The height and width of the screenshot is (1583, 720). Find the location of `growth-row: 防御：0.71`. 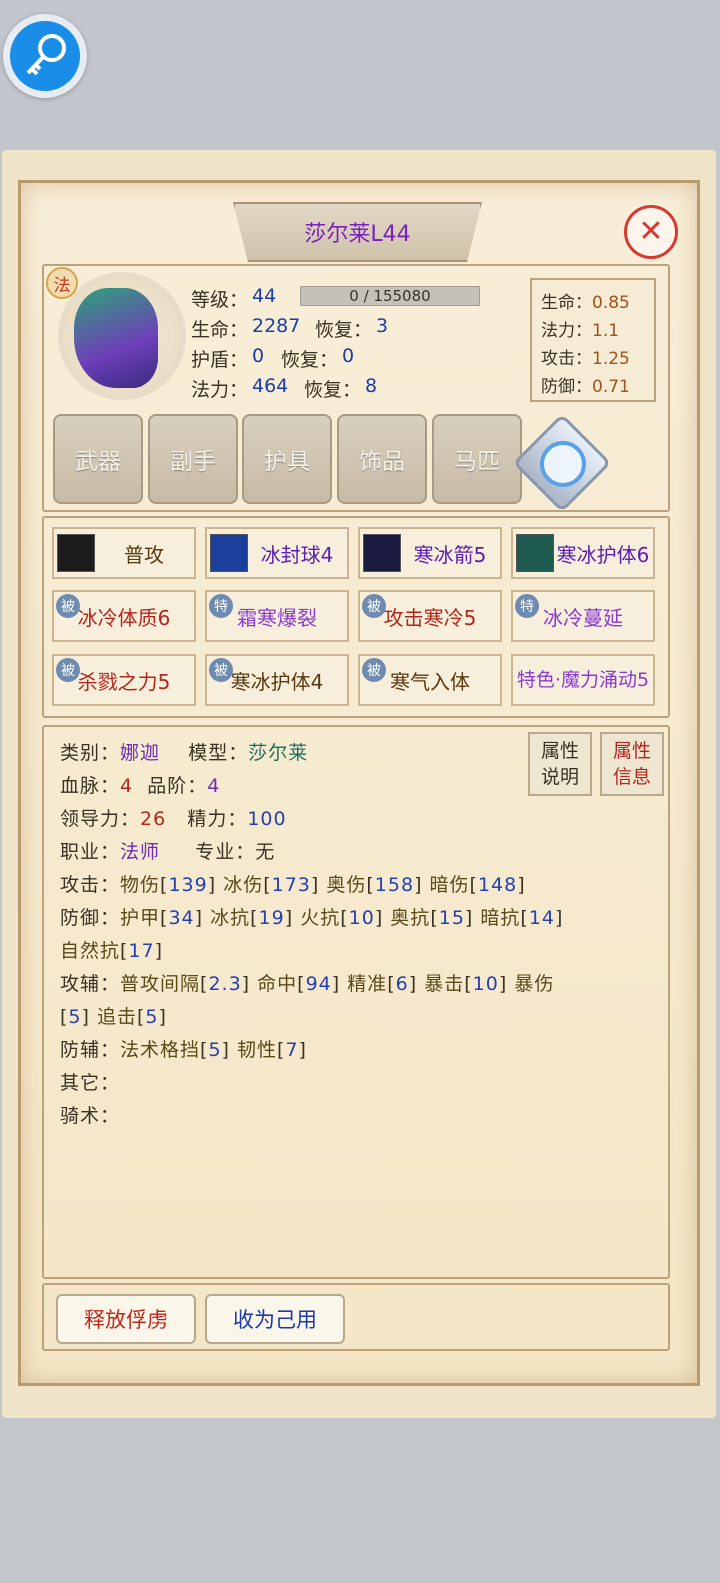

growth-row: 防御：0.71 is located at coordinates (585, 387).